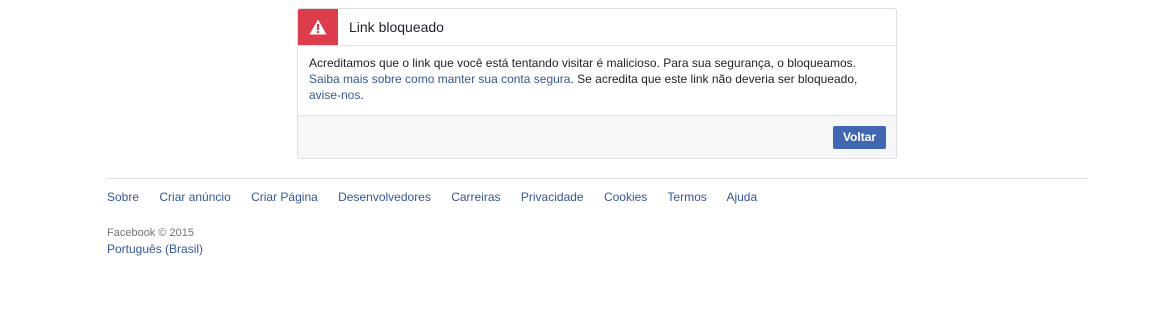 The height and width of the screenshot is (335, 1153). What do you see at coordinates (150, 233) in the screenshot?
I see `copyright-text: Facebook © 2015` at bounding box center [150, 233].